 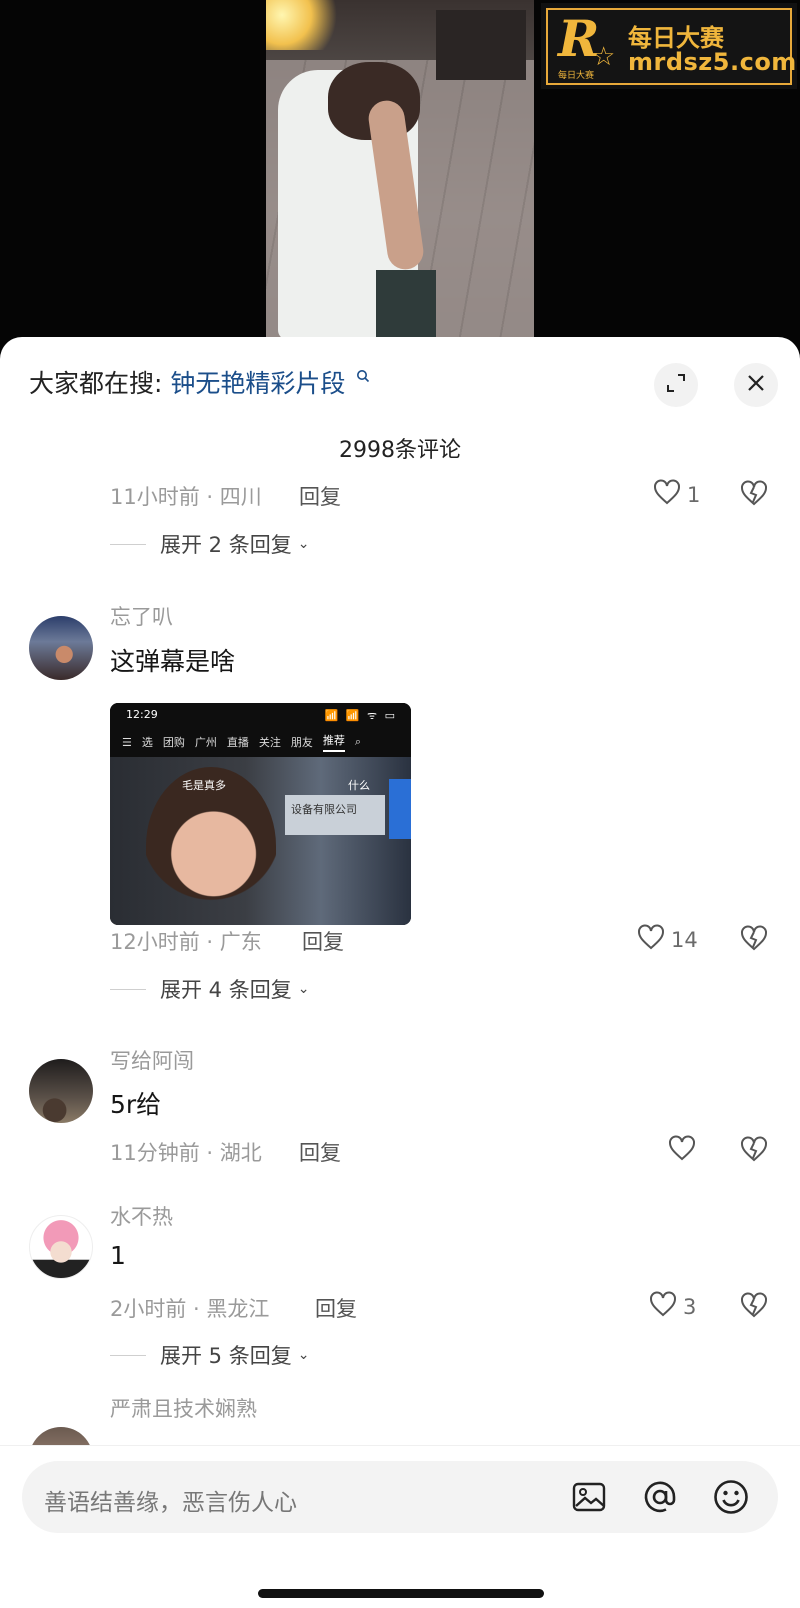 What do you see at coordinates (186, 497) in the screenshot?
I see `comment-meta: 11小时前 · 四川` at bounding box center [186, 497].